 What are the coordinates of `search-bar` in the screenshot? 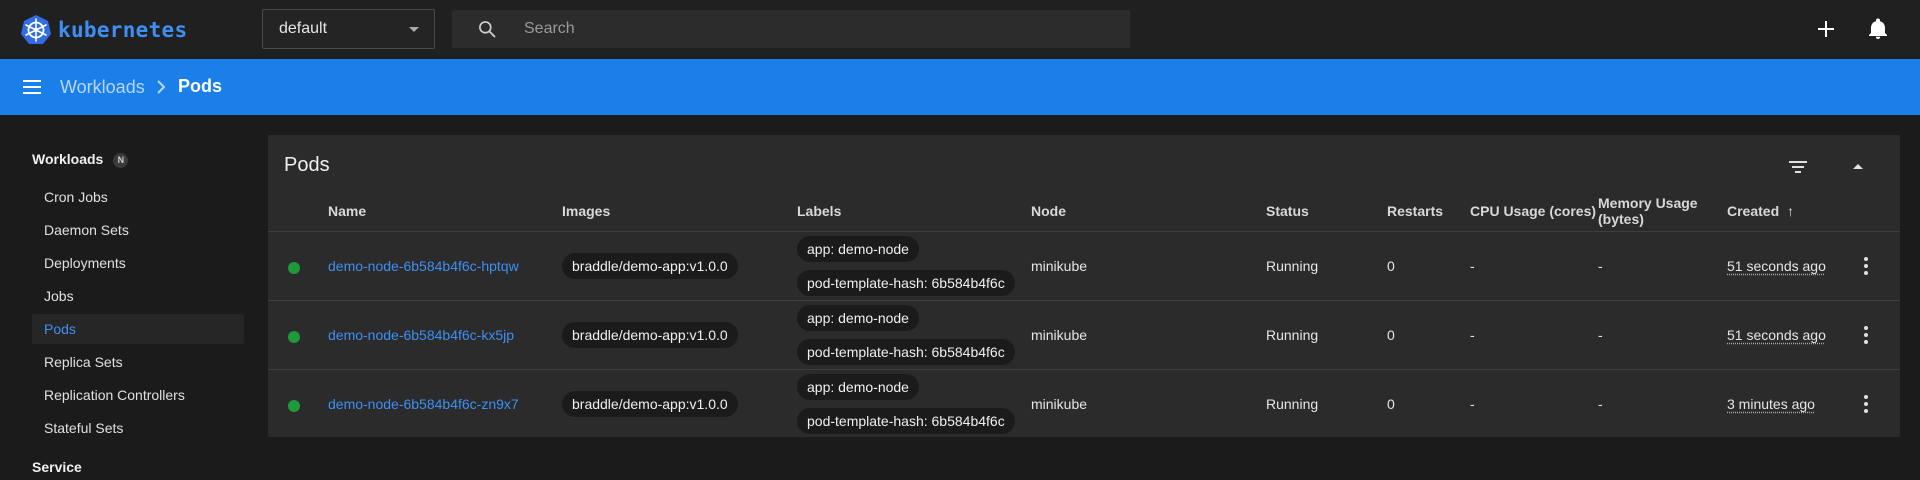 It's located at (791, 29).